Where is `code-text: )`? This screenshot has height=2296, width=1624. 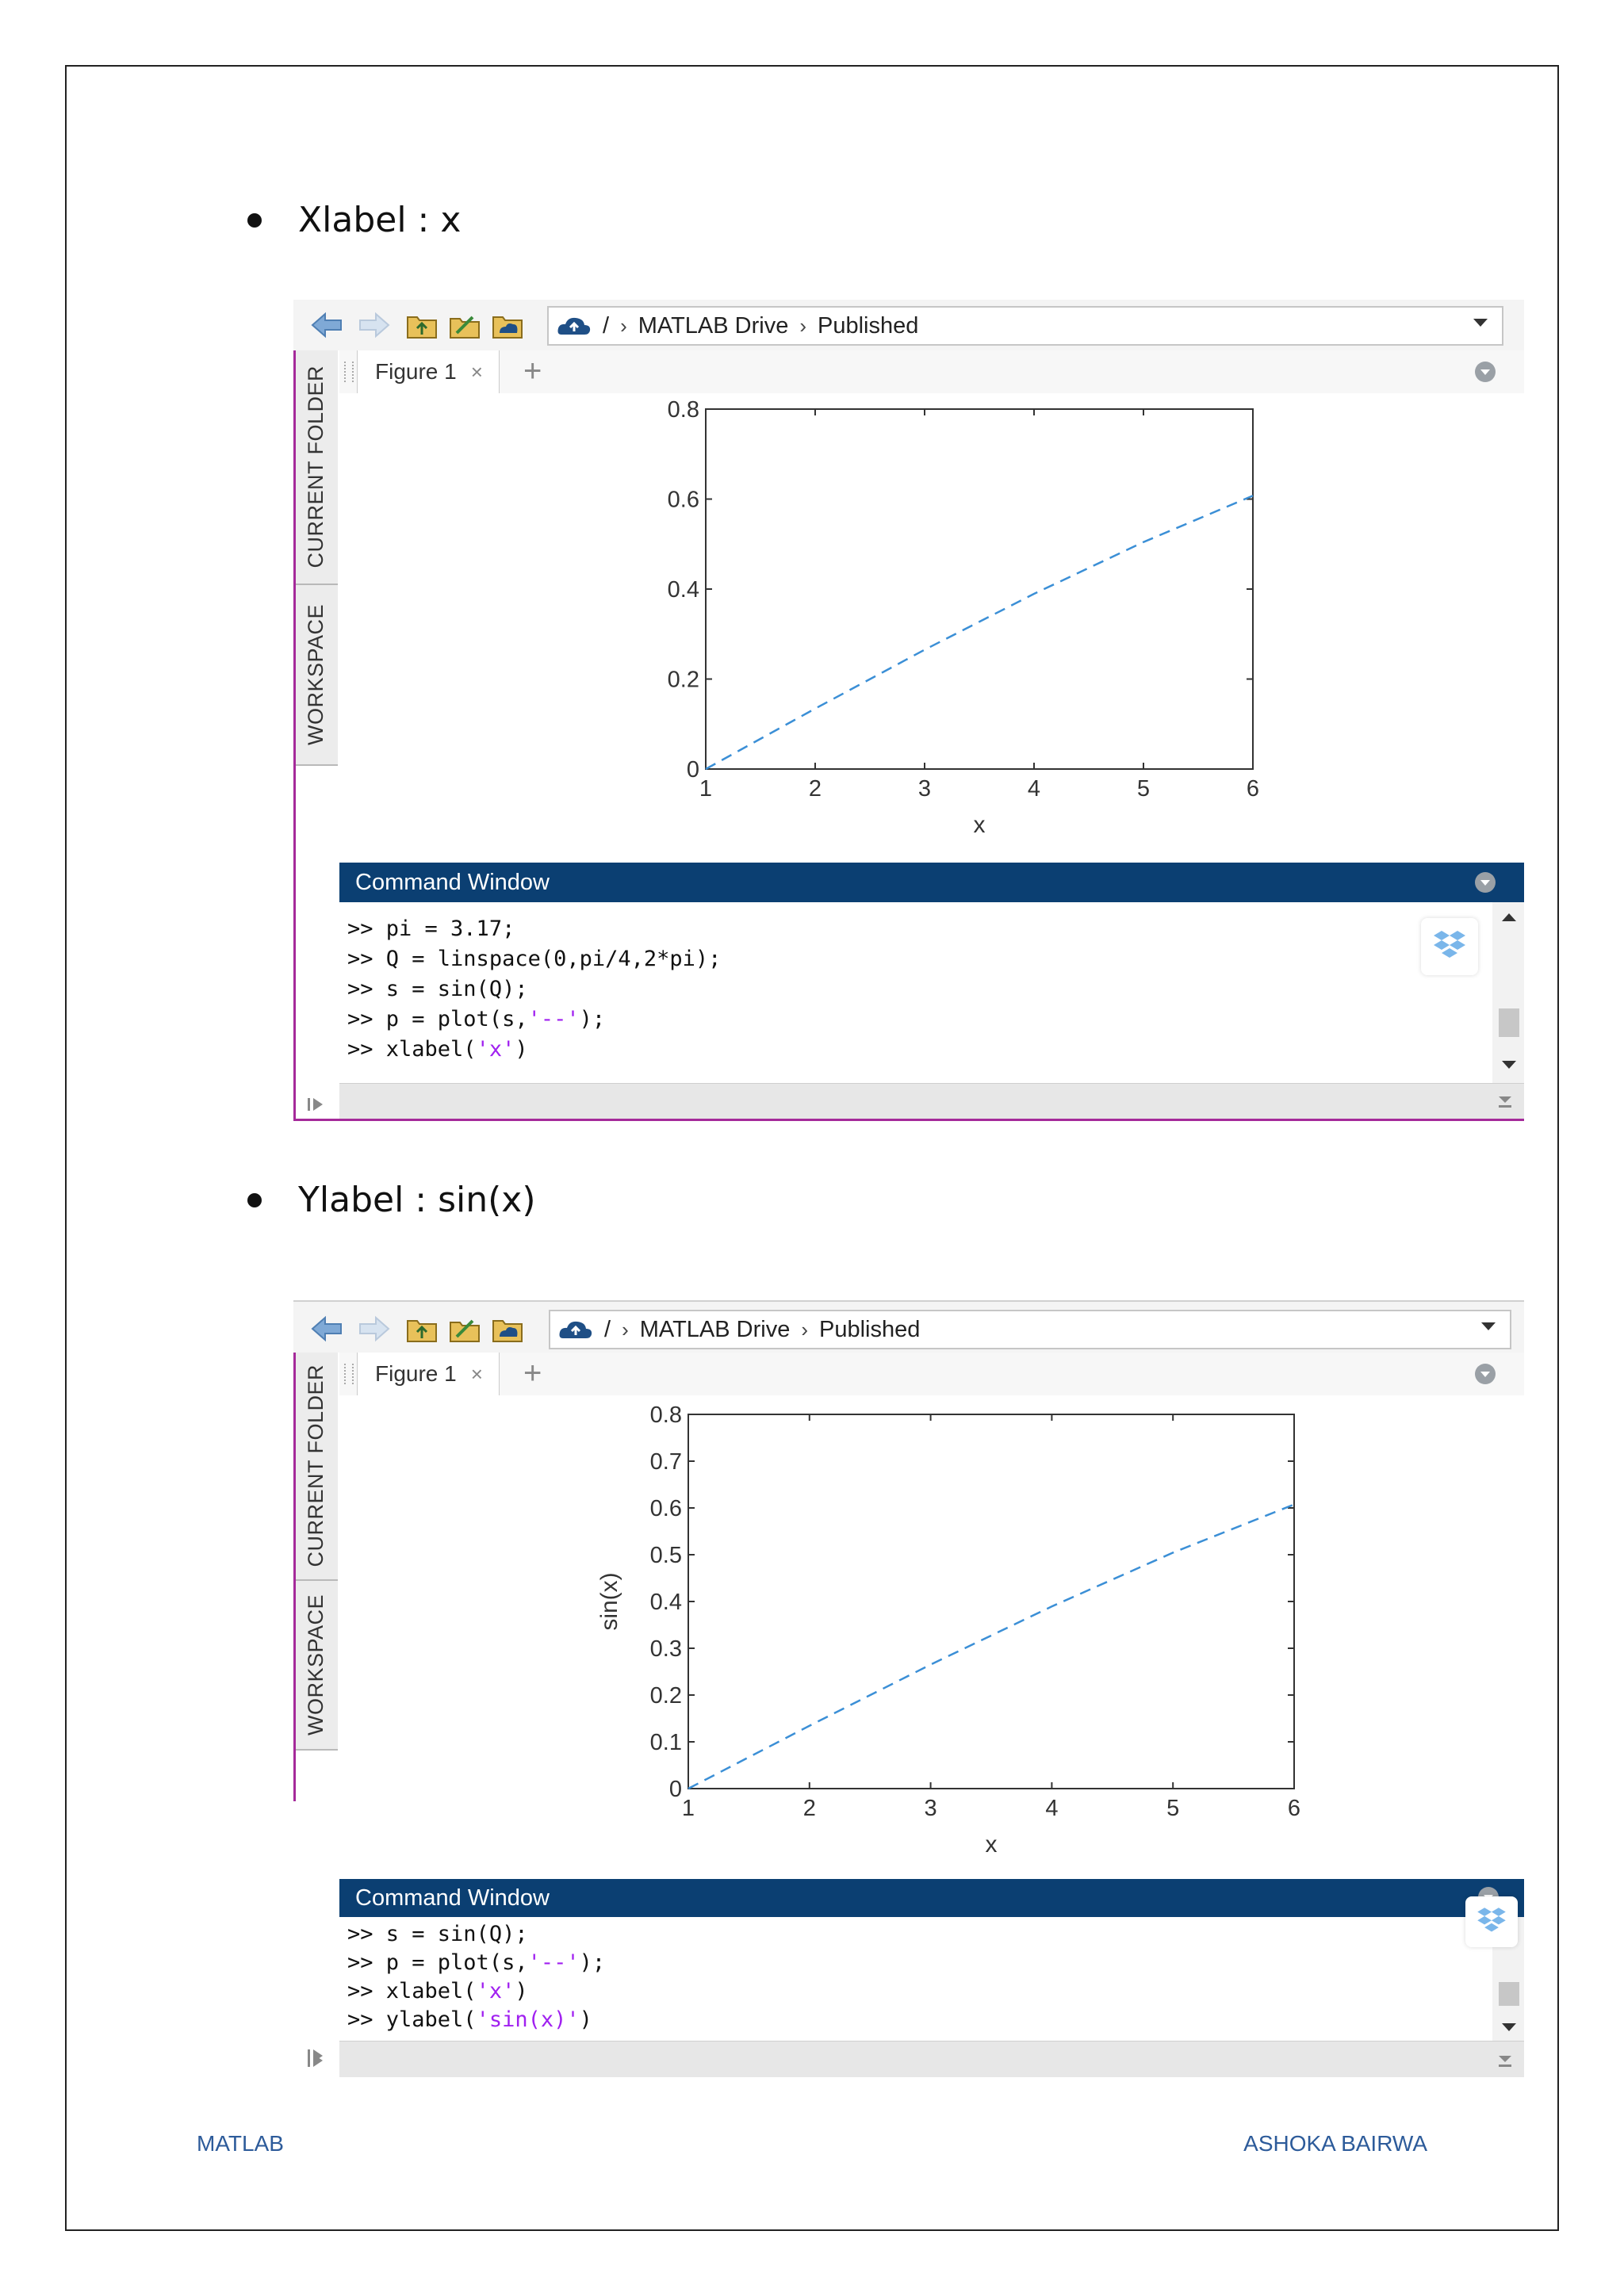 code-text: ) is located at coordinates (521, 1050).